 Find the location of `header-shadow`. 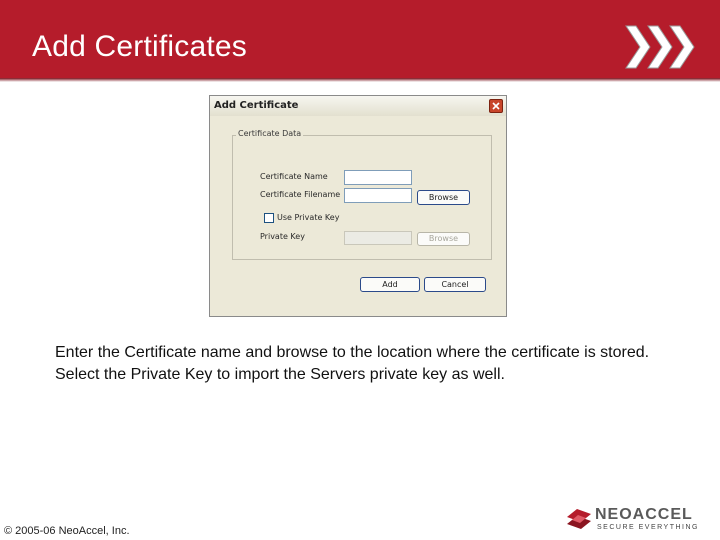

header-shadow is located at coordinates (360, 80).